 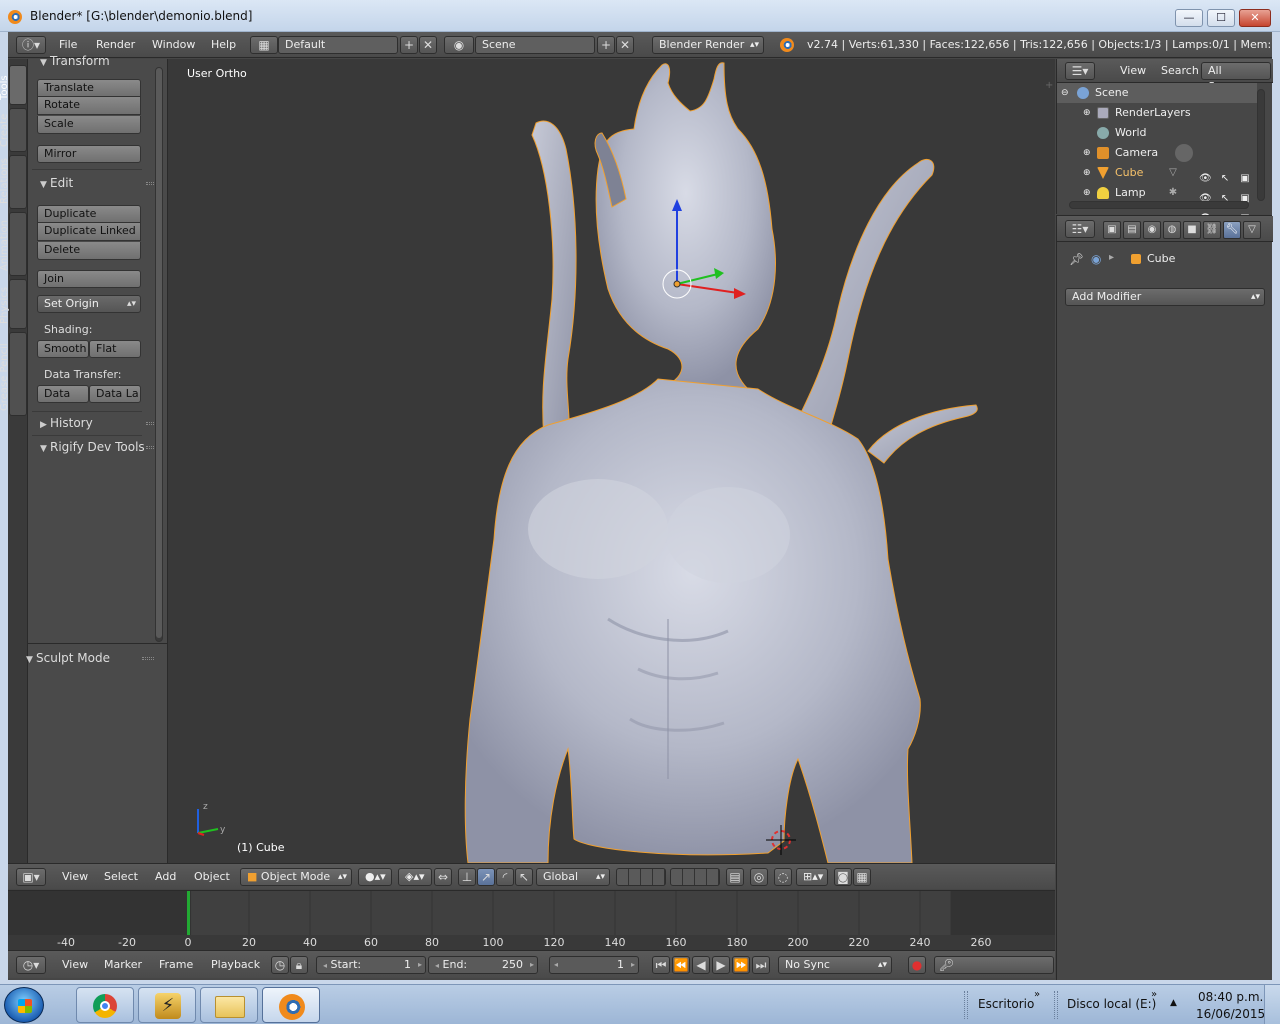 I want to click on start-frame-field: ◂ Start: 1 ▸, so click(x=371, y=965).